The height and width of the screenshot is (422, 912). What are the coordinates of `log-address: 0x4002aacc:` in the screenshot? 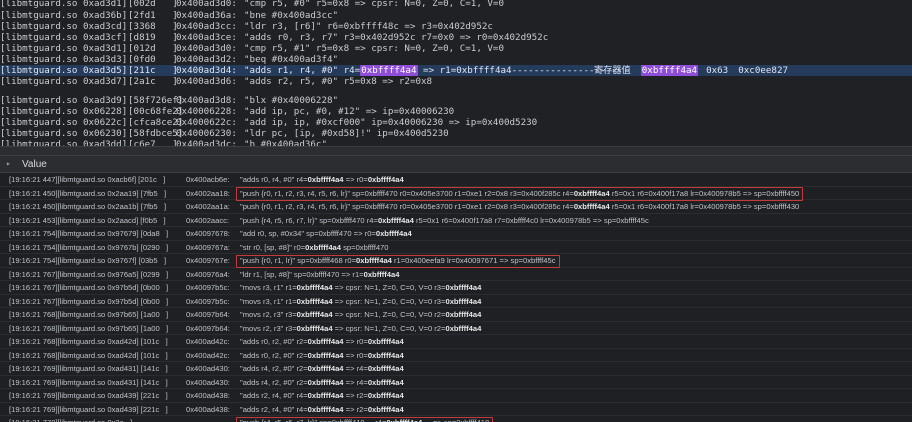 It's located at (208, 220).